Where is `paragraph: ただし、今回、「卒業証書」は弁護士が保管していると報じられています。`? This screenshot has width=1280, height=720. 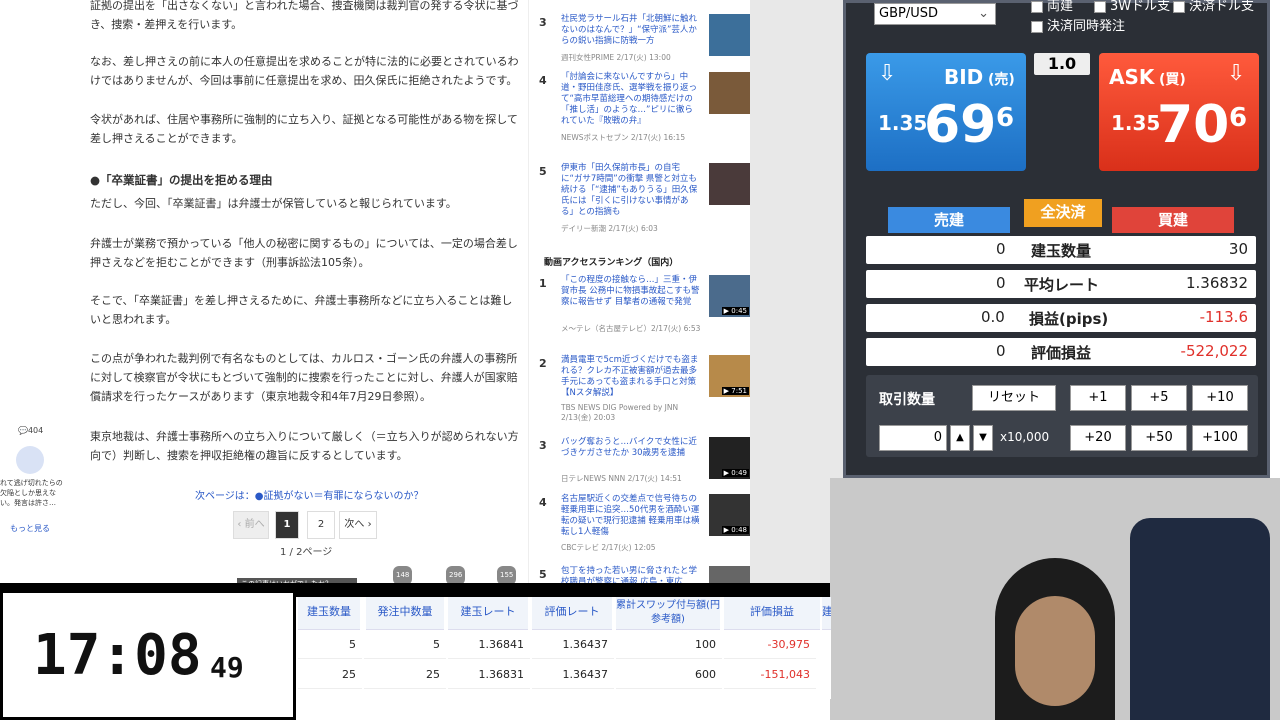 paragraph: ただし、今回、「卒業証書」は弁護士が保管していると報じられています。 is located at coordinates (273, 203).